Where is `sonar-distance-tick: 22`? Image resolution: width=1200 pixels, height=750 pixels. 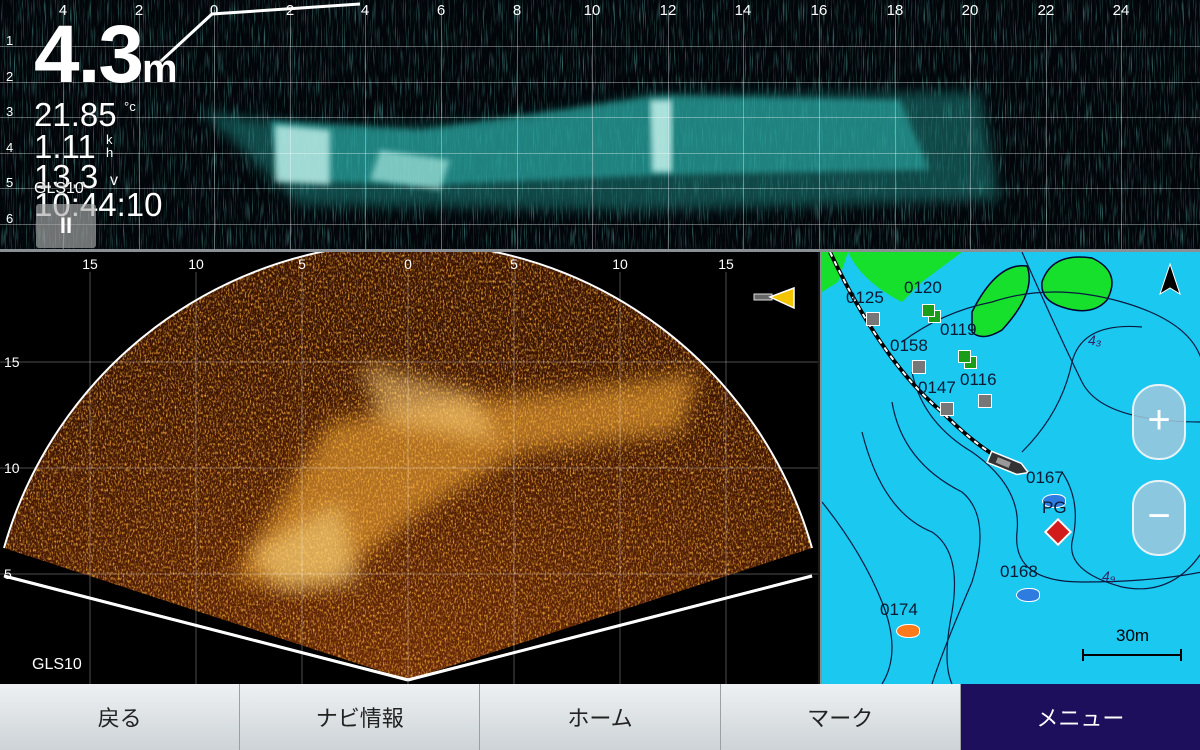 sonar-distance-tick: 22 is located at coordinates (1046, 10).